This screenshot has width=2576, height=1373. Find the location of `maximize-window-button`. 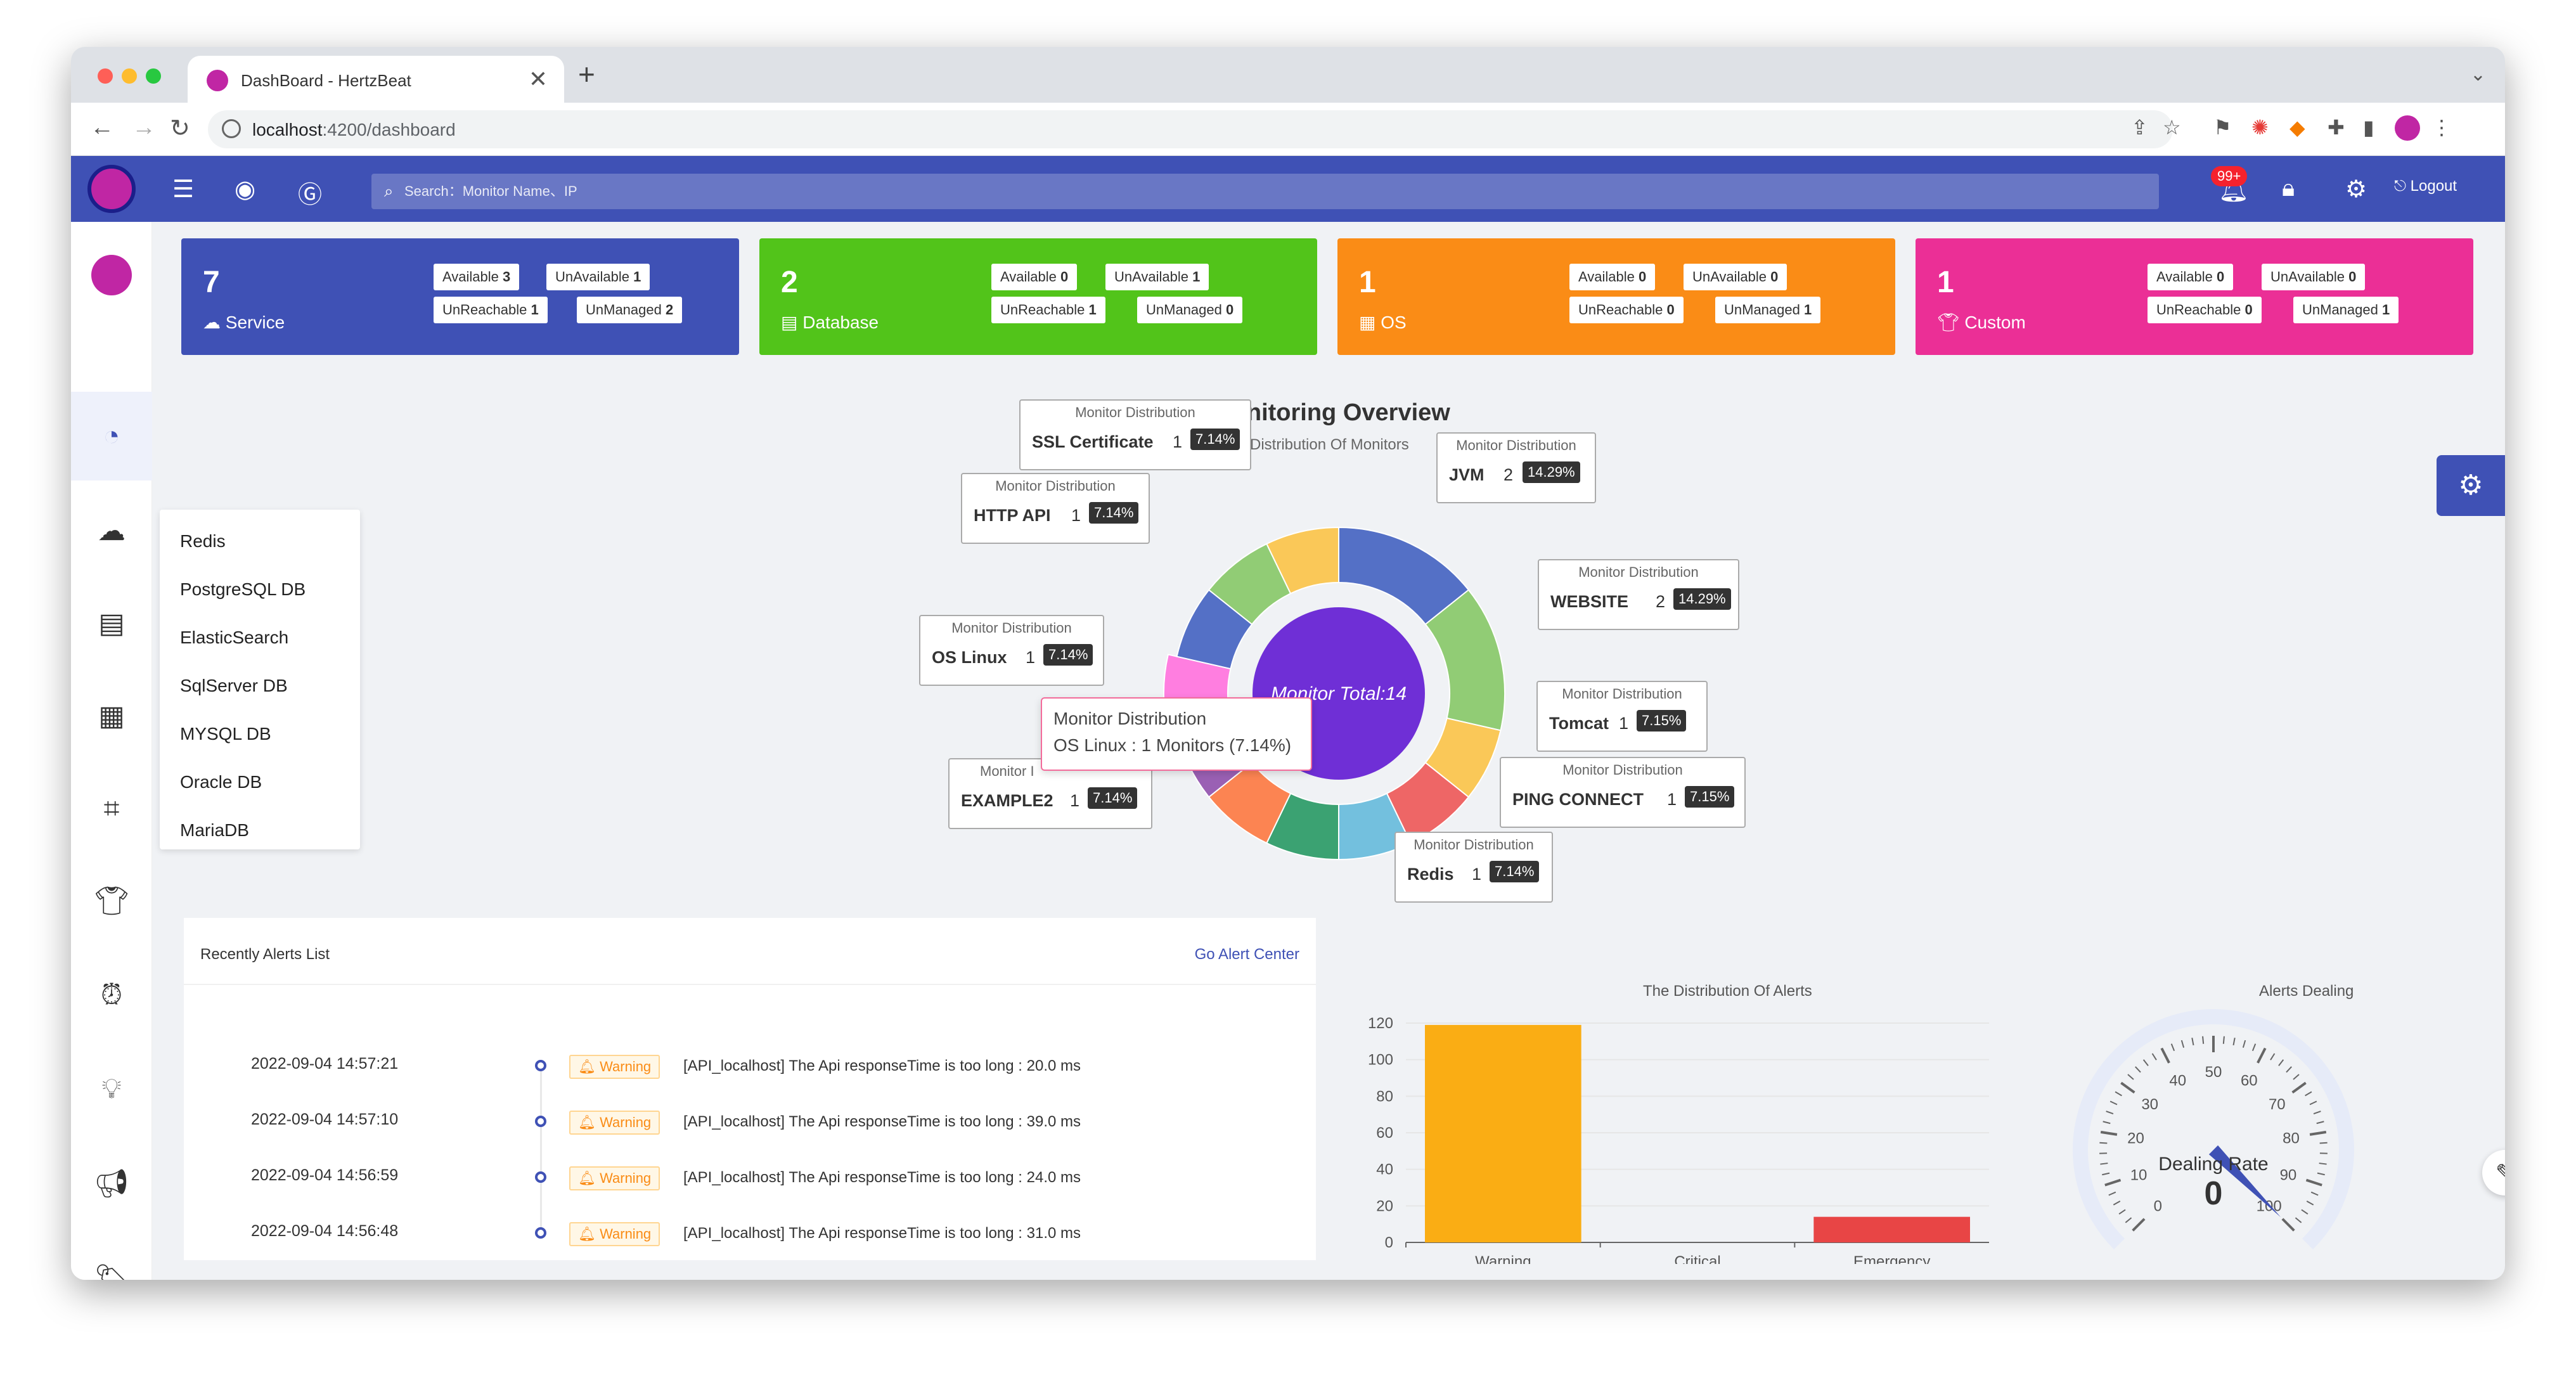

maximize-window-button is located at coordinates (153, 76).